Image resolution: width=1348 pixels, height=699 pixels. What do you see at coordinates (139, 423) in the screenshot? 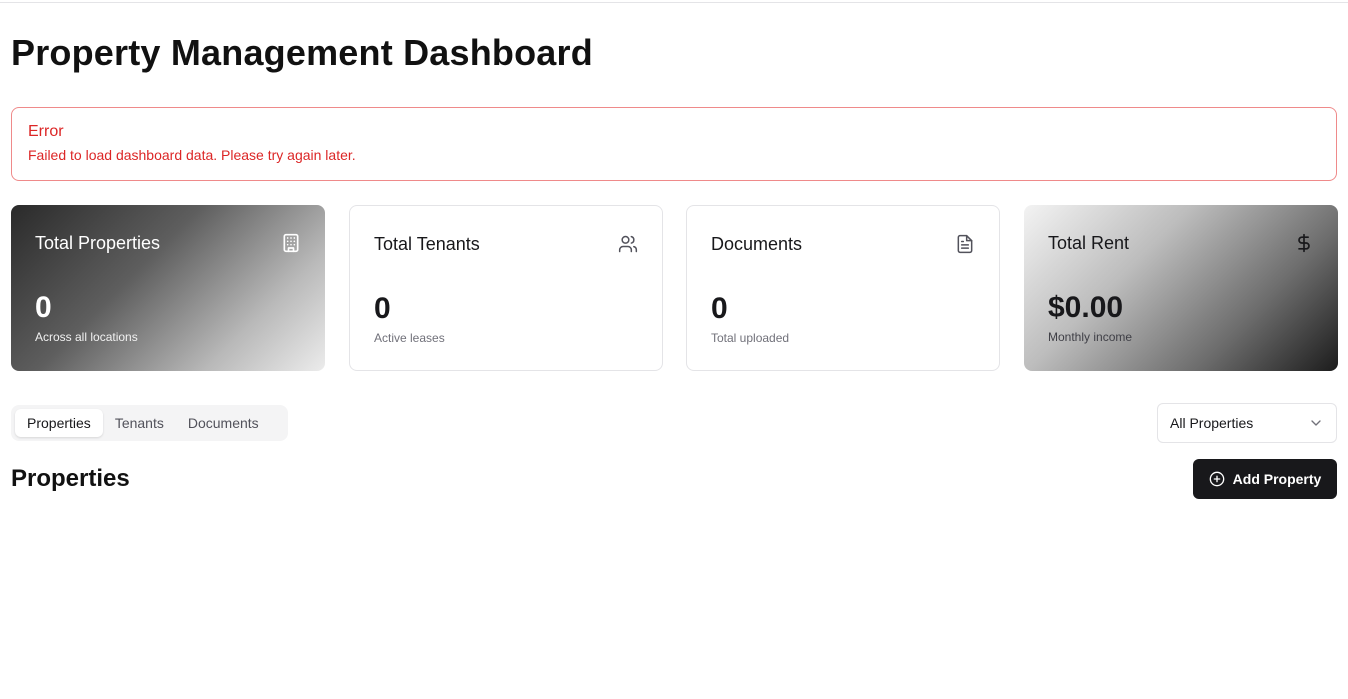
I see `tab-tenants: Tenants` at bounding box center [139, 423].